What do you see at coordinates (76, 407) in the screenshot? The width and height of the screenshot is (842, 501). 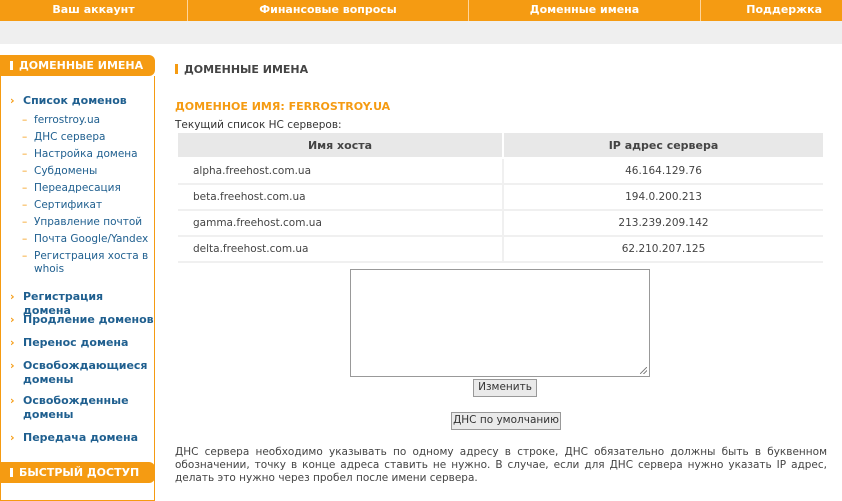 I see `sidebar-item-label: Освобожденные домены` at bounding box center [76, 407].